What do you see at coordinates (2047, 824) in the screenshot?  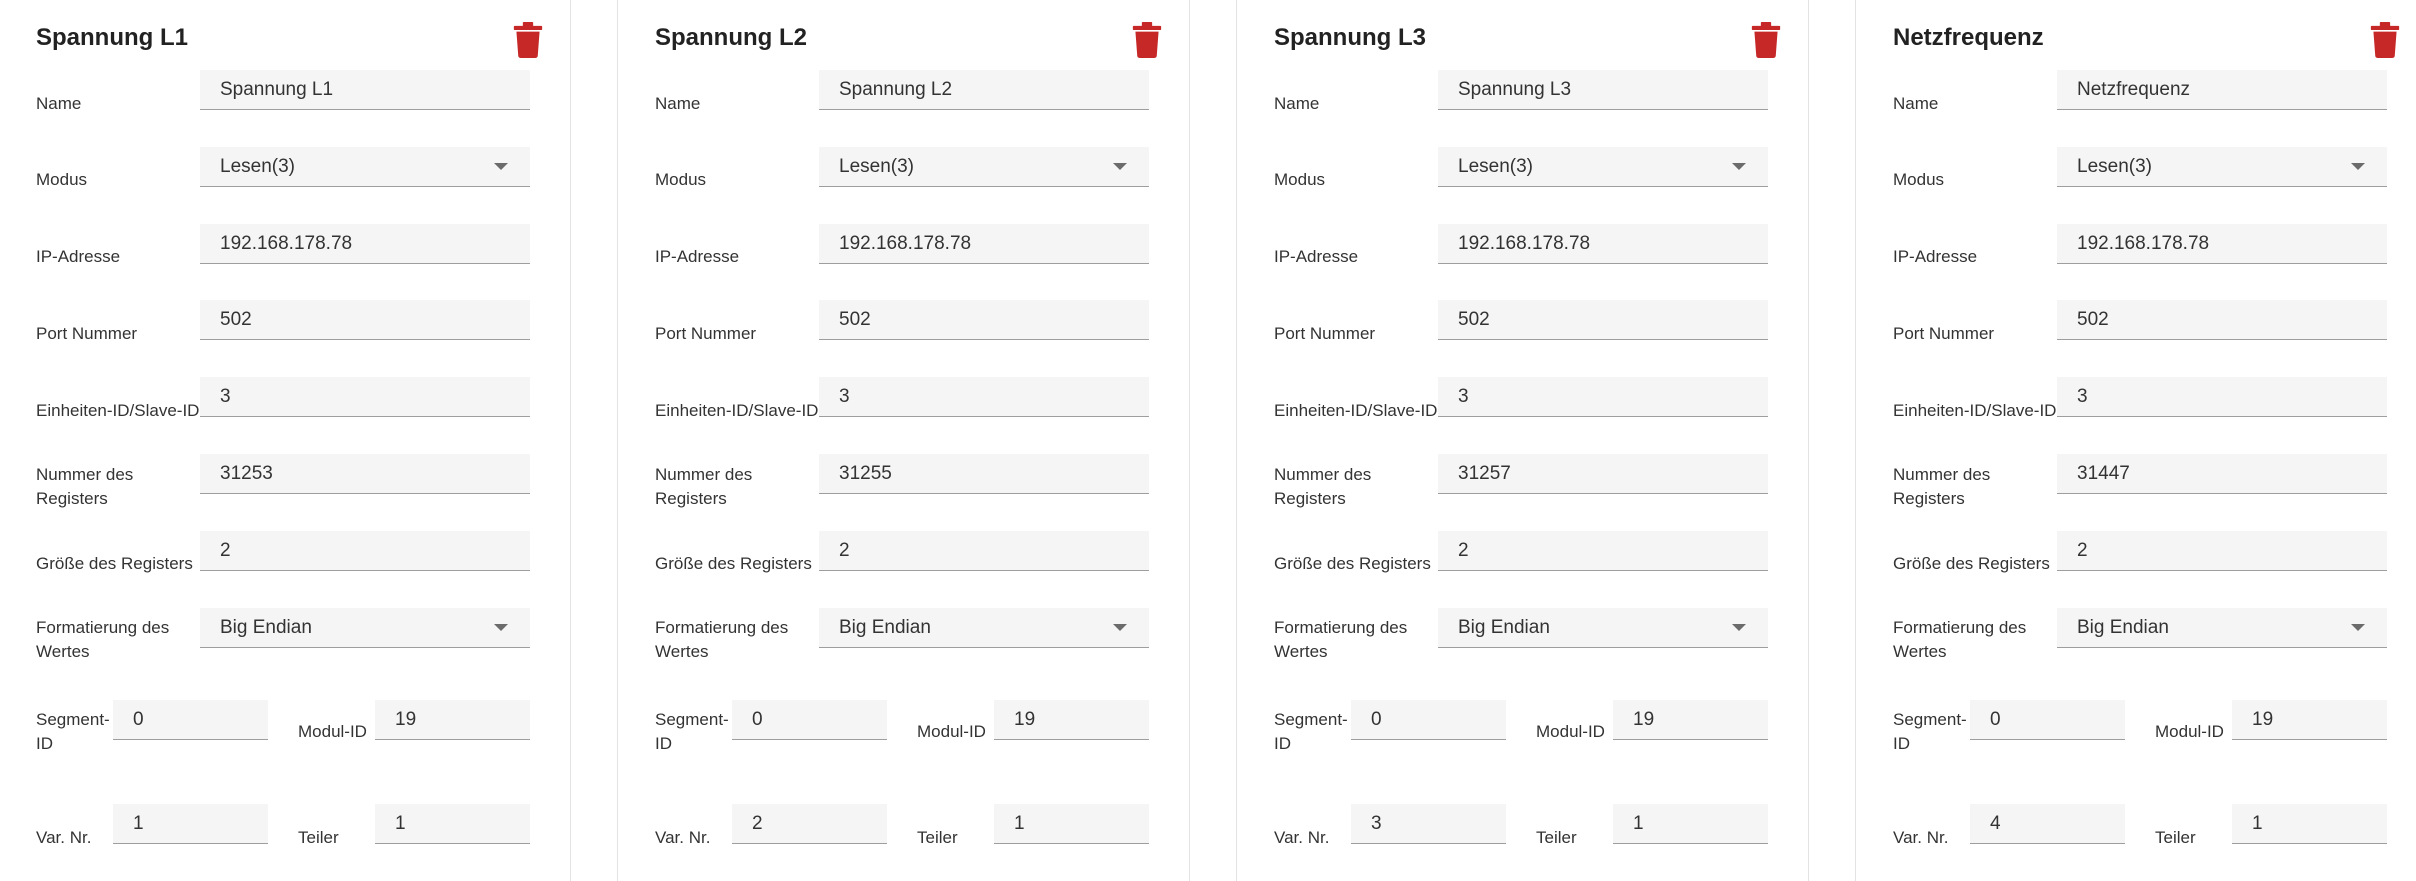 I see `var-nr-input: 4` at bounding box center [2047, 824].